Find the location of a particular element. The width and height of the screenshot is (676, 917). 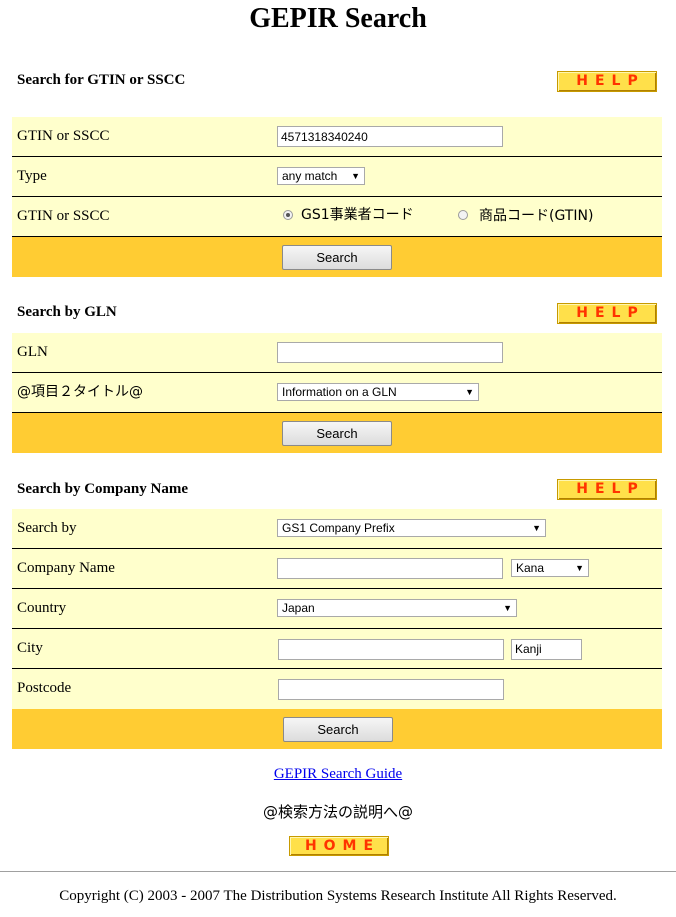

gtin-help-button: HELP is located at coordinates (607, 81).